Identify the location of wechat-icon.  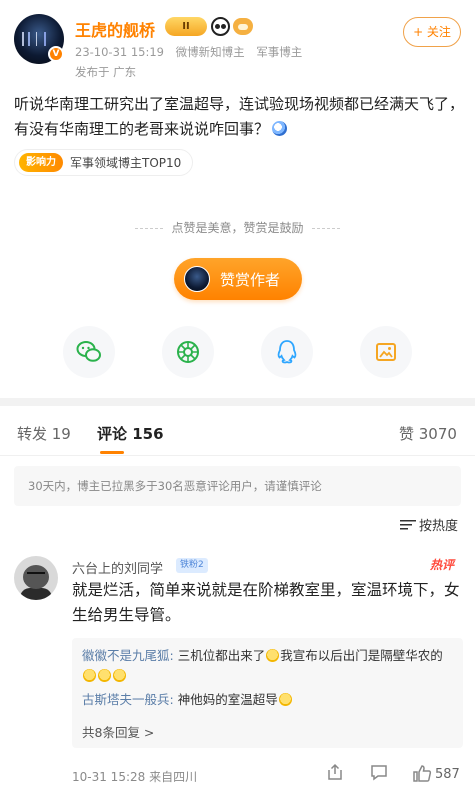
(88, 351).